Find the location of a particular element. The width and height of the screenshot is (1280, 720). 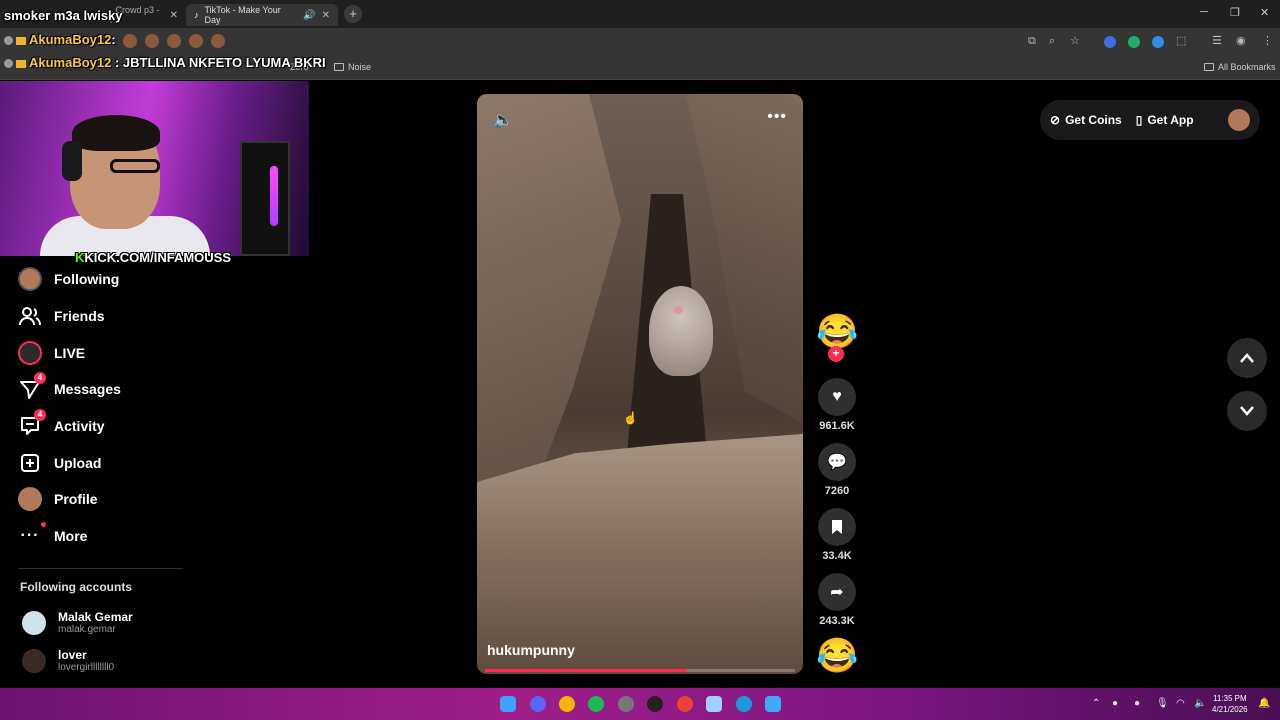

heart-icon: ♥ is located at coordinates (837, 397).